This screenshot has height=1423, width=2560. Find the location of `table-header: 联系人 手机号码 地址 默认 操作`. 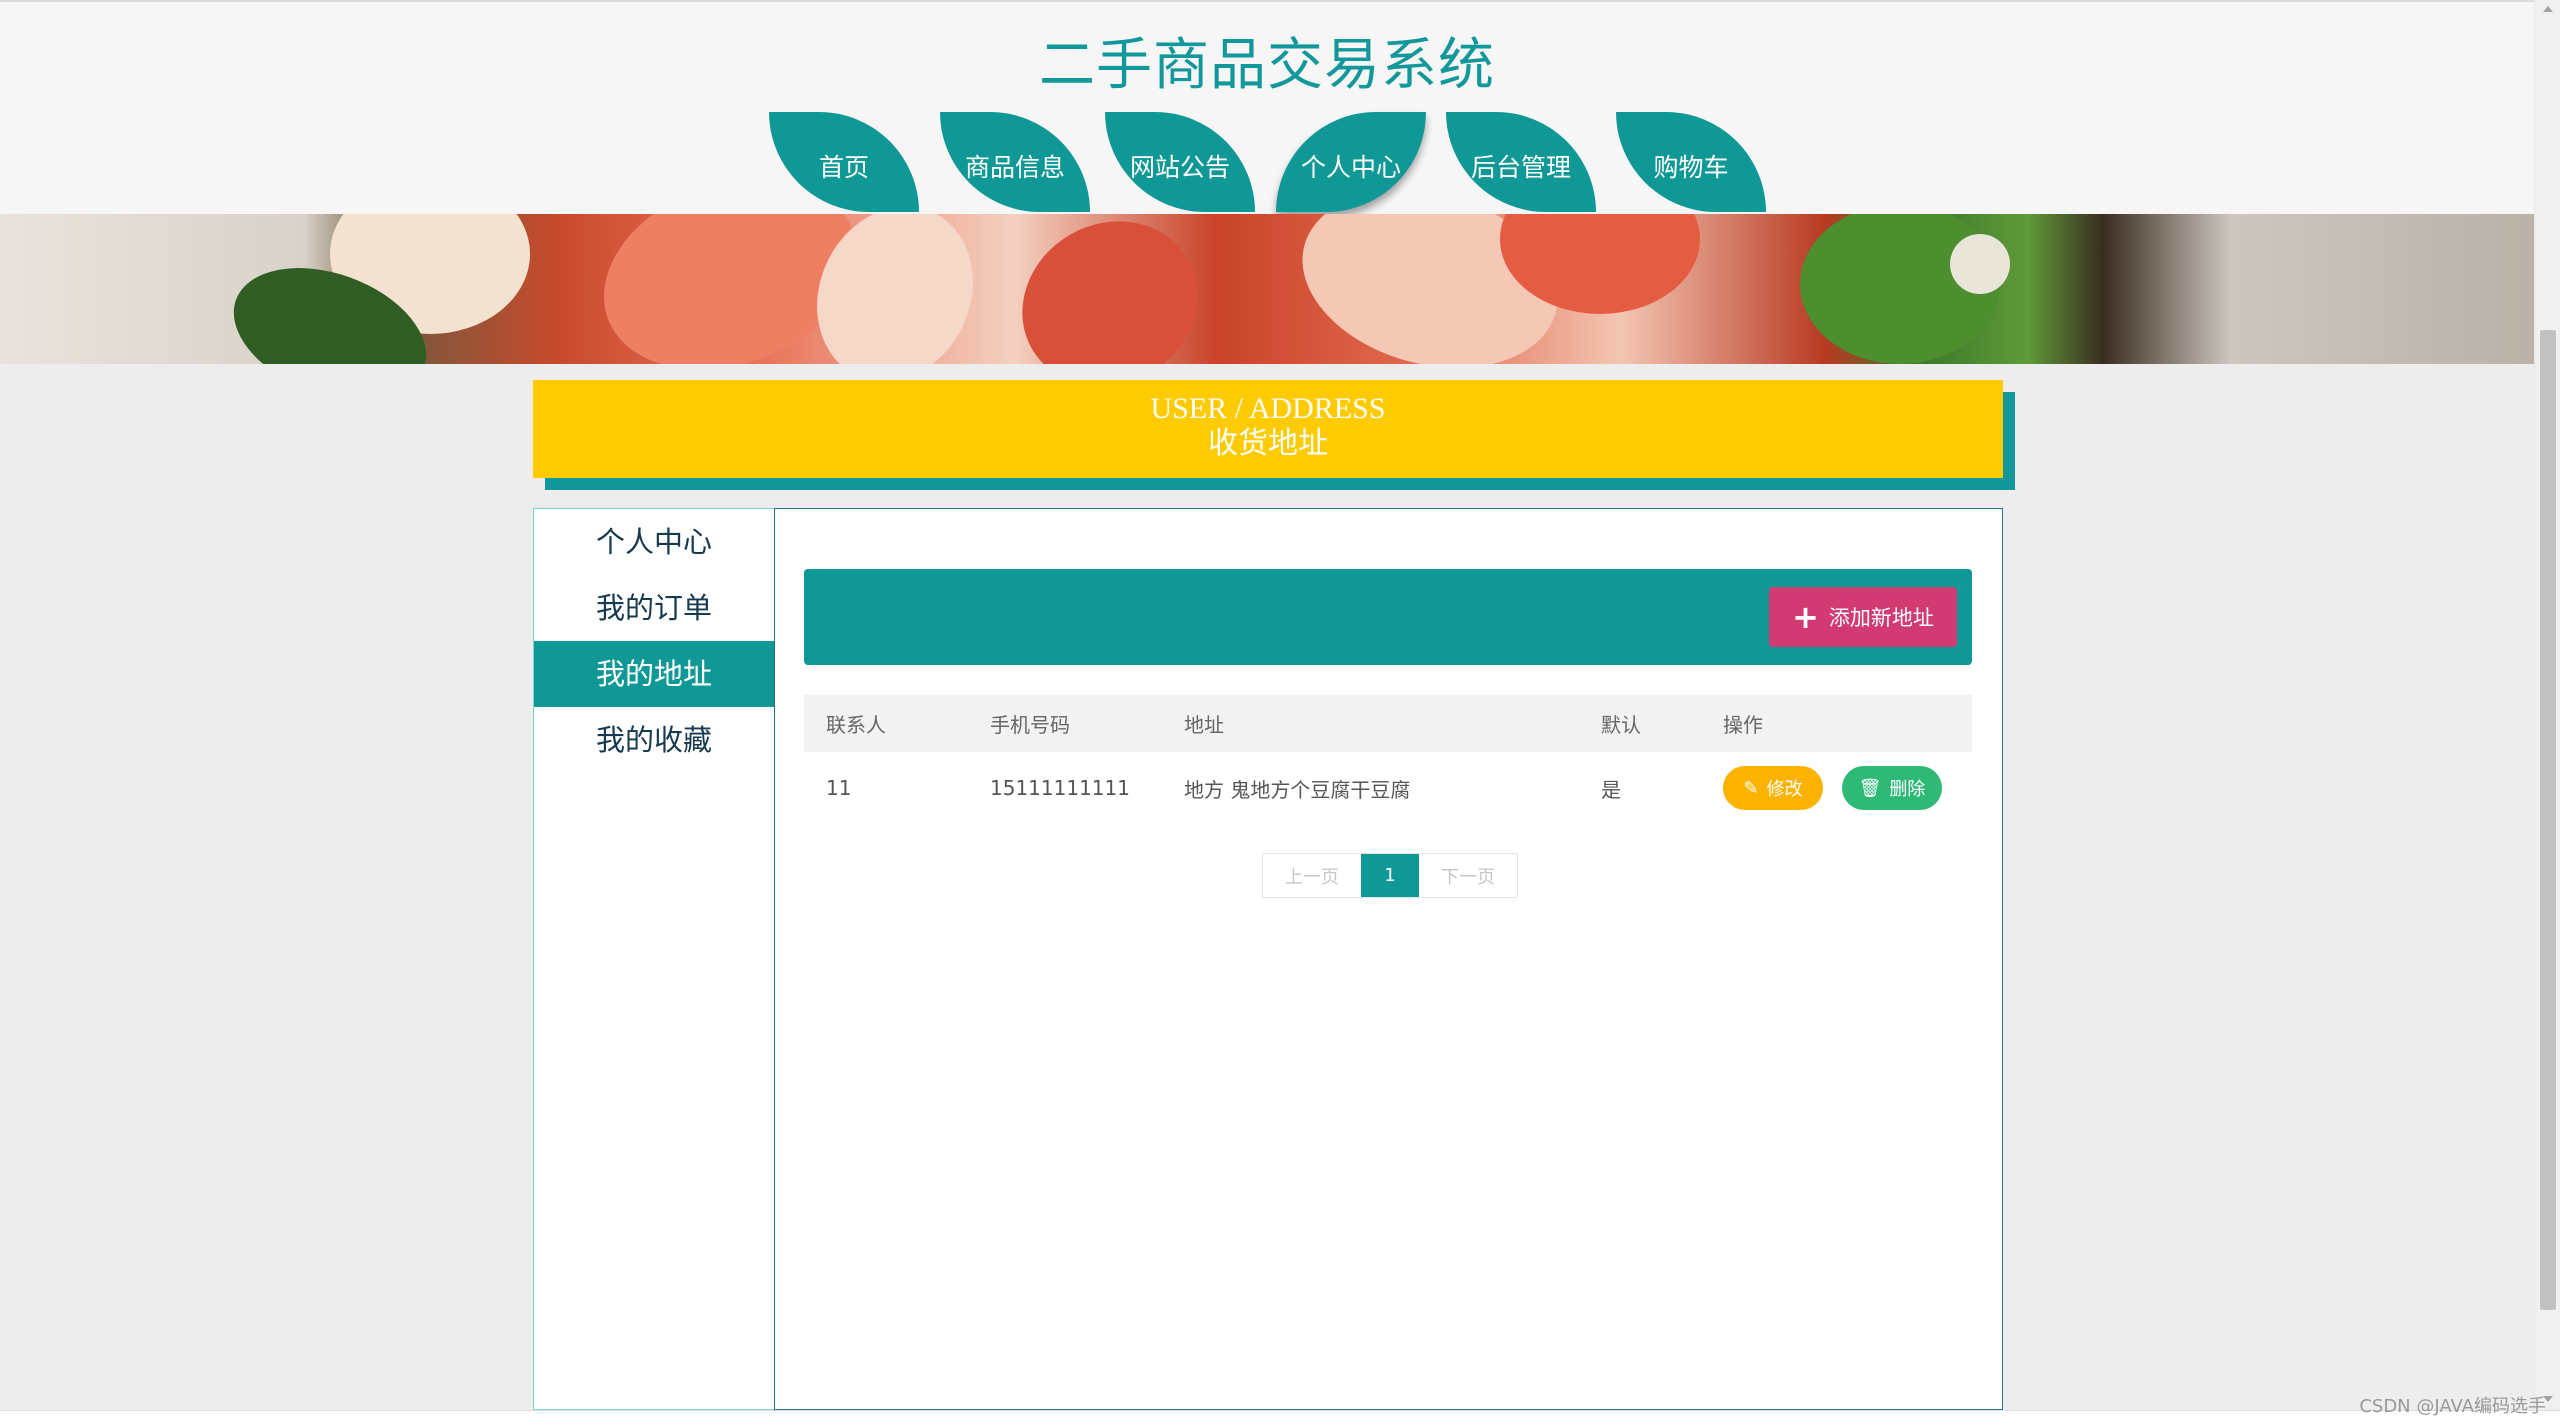

table-header: 联系人 手机号码 地址 默认 操作 is located at coordinates (1388, 723).